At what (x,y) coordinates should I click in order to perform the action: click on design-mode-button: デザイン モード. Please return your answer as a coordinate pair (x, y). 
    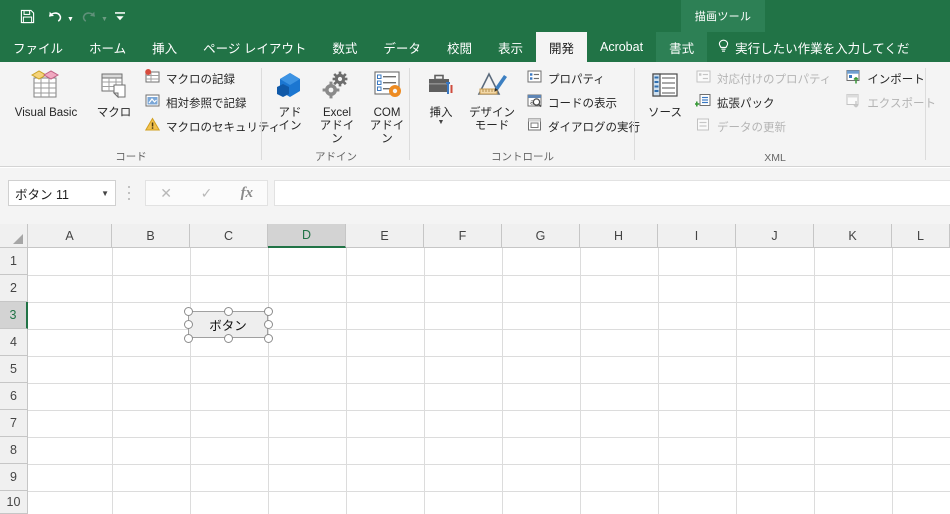
    Looking at the image, I should click on (492, 98).